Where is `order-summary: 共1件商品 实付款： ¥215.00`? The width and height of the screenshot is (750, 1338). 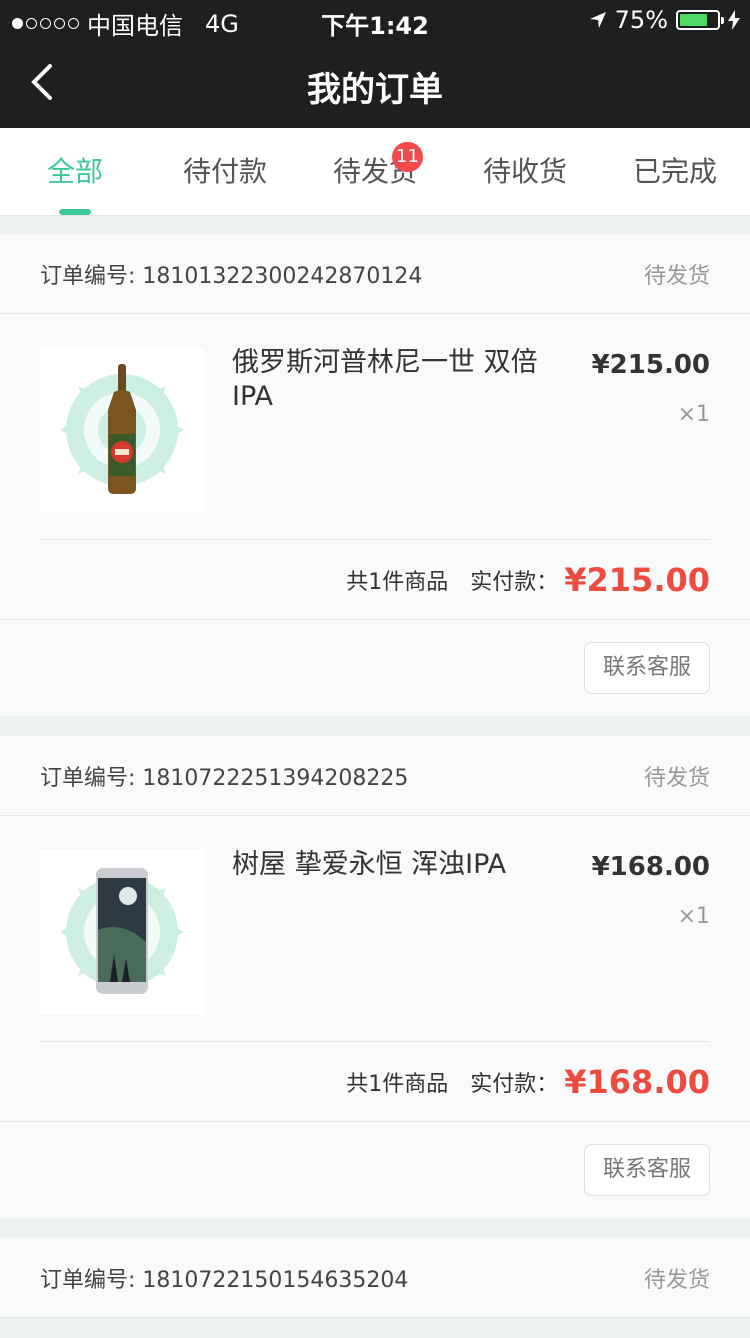 order-summary: 共1件商品 实付款： ¥215.00 is located at coordinates (375, 580).